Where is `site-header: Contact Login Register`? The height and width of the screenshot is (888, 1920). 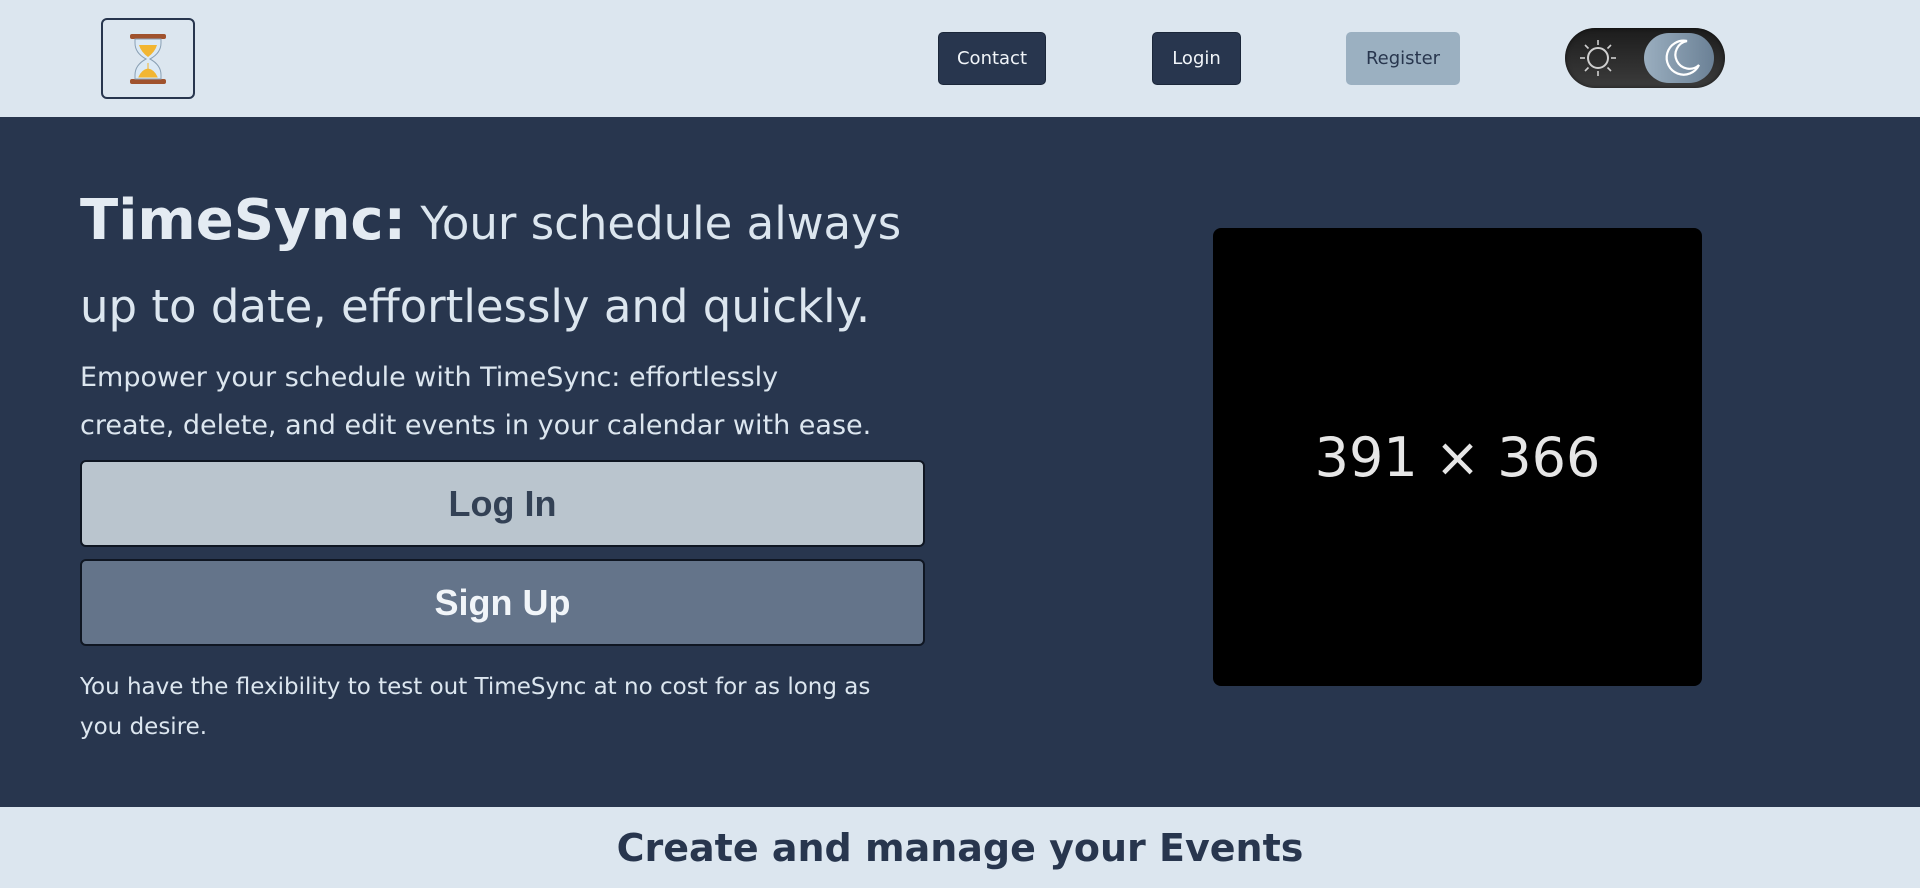 site-header: Contact Login Register is located at coordinates (960, 58).